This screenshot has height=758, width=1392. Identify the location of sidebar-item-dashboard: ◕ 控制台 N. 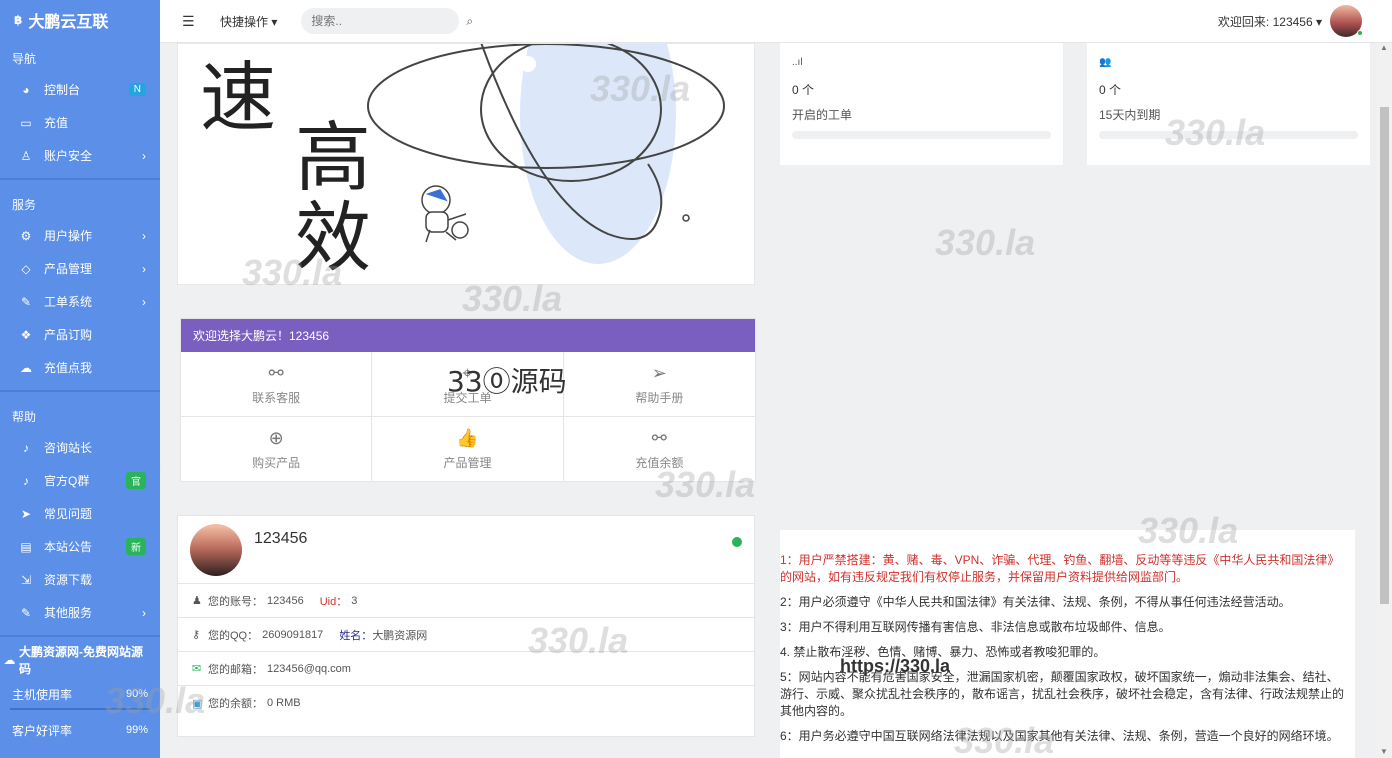
(80, 89).